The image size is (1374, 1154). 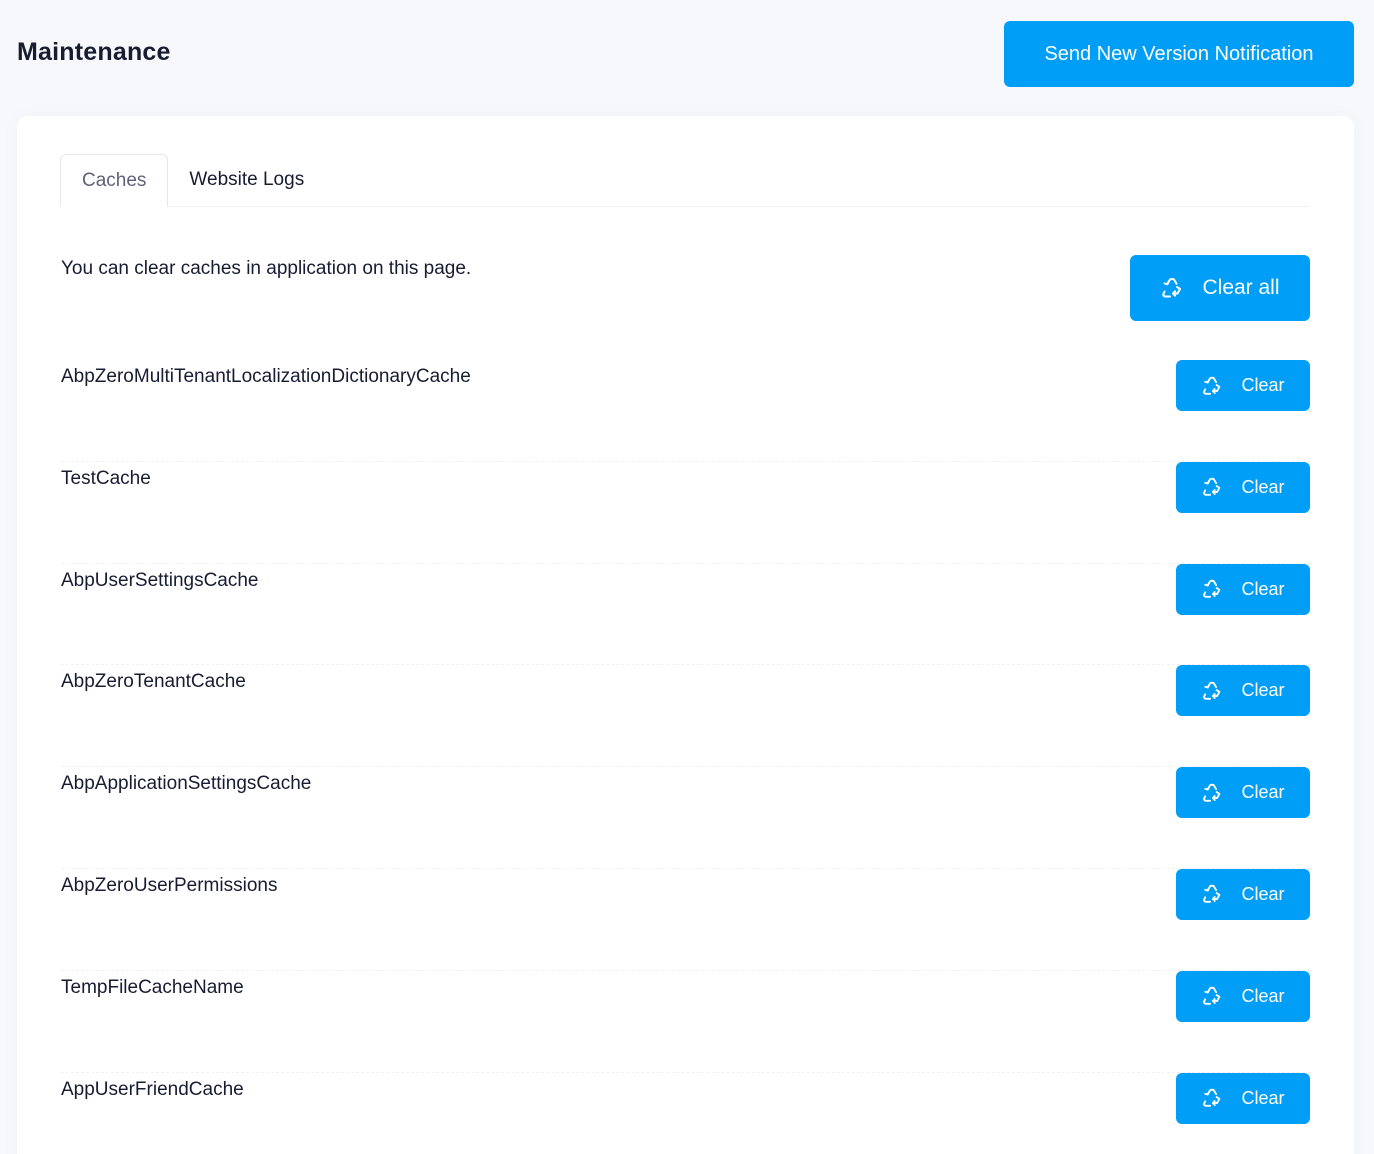 I want to click on clear-all-button: Clear all, so click(x=1220, y=288).